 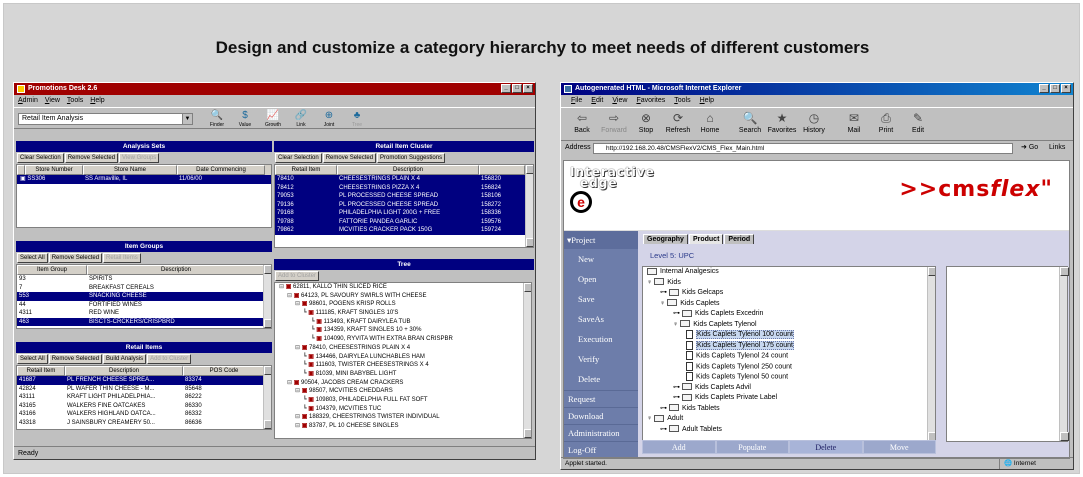 What do you see at coordinates (403, 409) in the screenshot?
I see `tree-node: ┗ ▣ 104379, MCVITIES TUC` at bounding box center [403, 409].